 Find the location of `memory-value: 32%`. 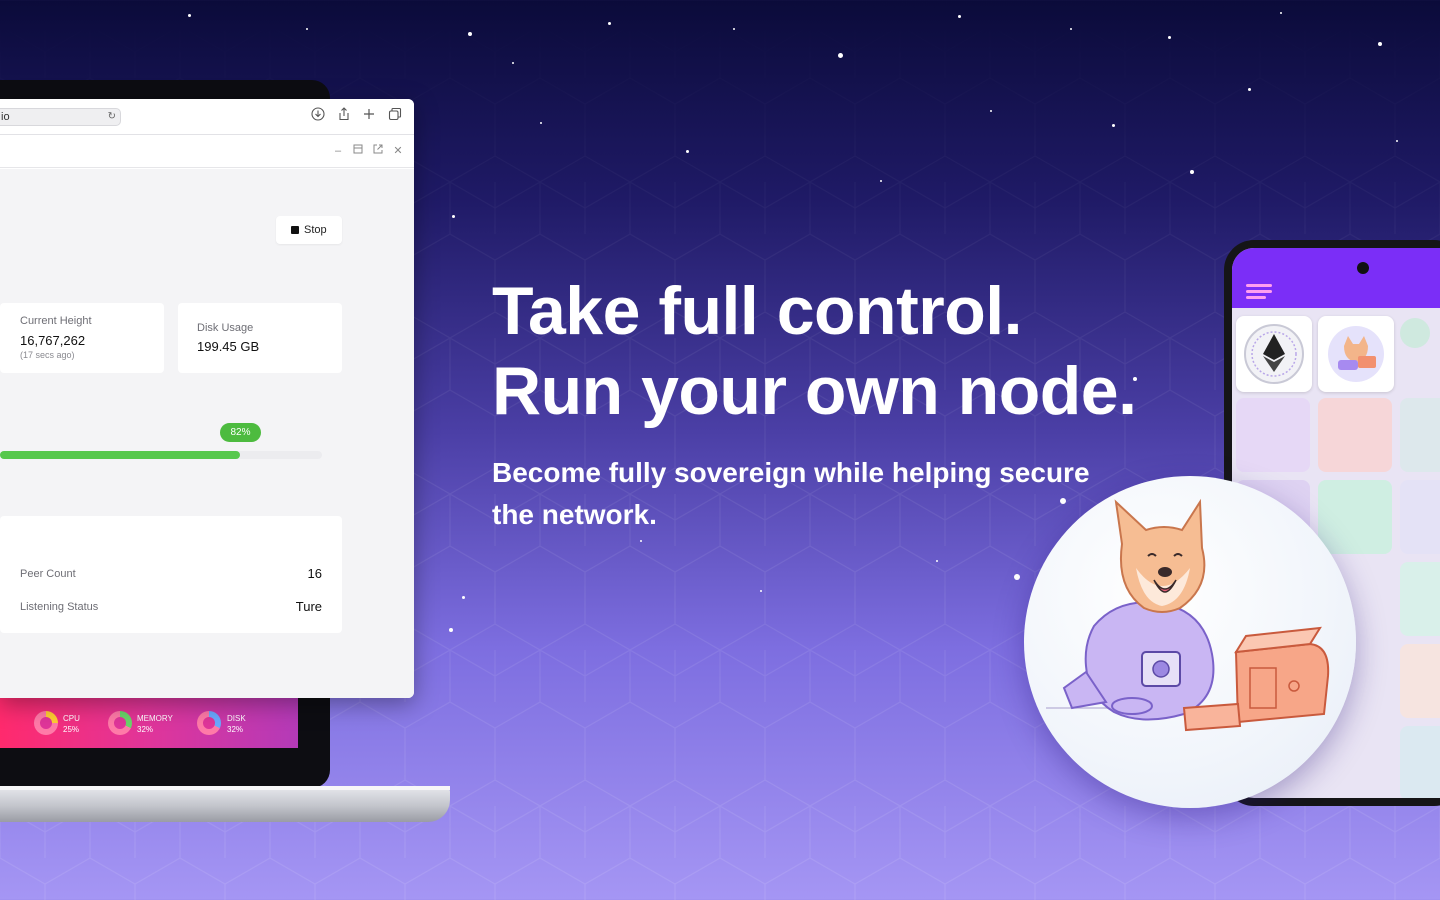

memory-value: 32% is located at coordinates (145, 729).